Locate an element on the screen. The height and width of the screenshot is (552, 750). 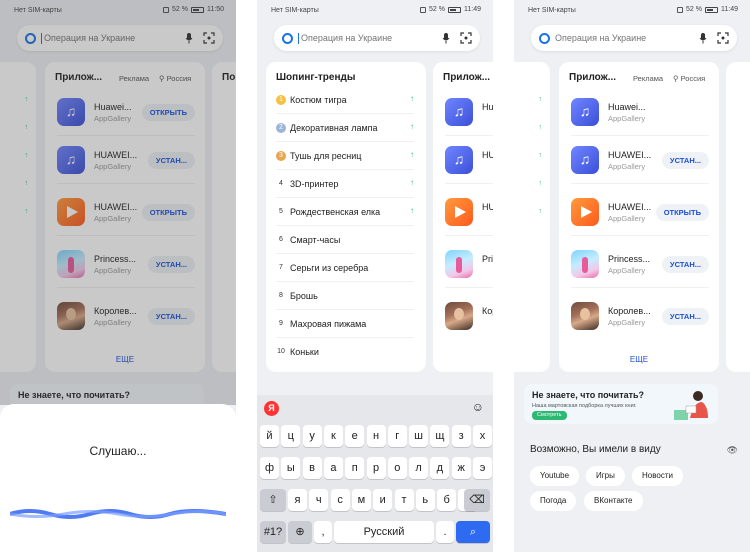
key-letter: у is located at coordinates (312, 436).